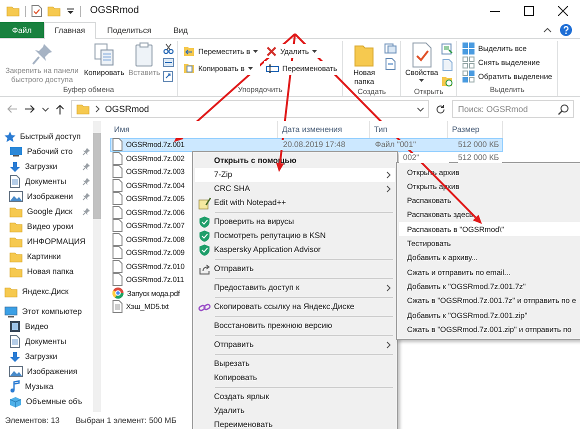  I want to click on menu-item: Edit with Notepad++, so click(295, 203).